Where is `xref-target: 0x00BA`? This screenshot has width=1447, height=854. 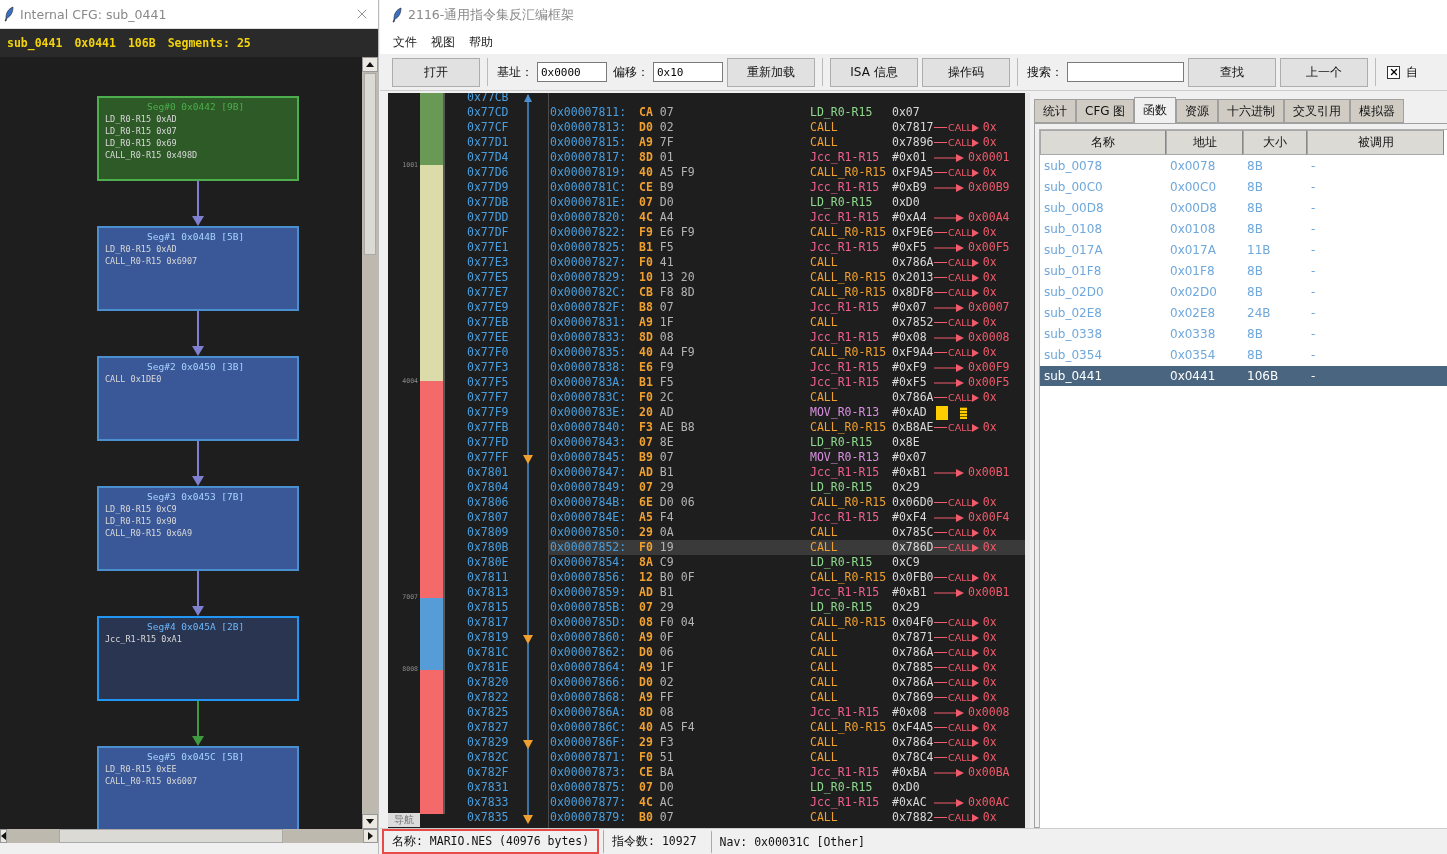 xref-target: 0x00BA is located at coordinates (989, 772).